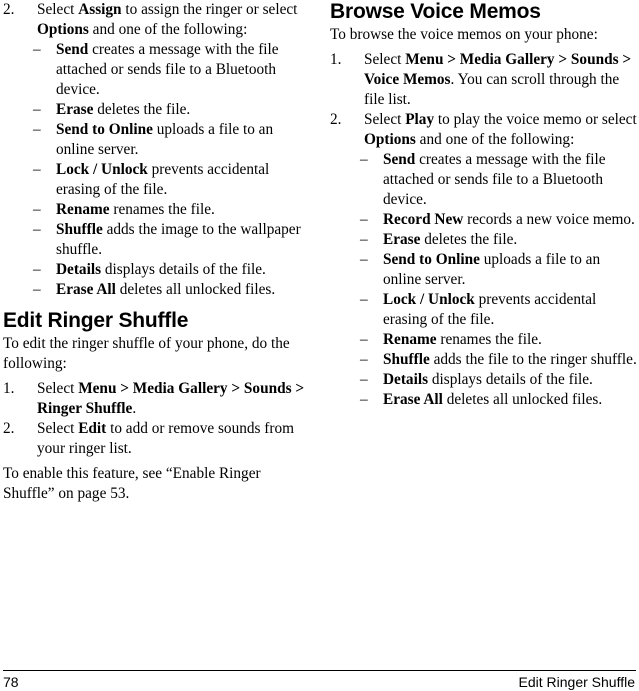  Describe the element at coordinates (100, 9) in the screenshot. I see `step-text-bold: Assign` at that location.